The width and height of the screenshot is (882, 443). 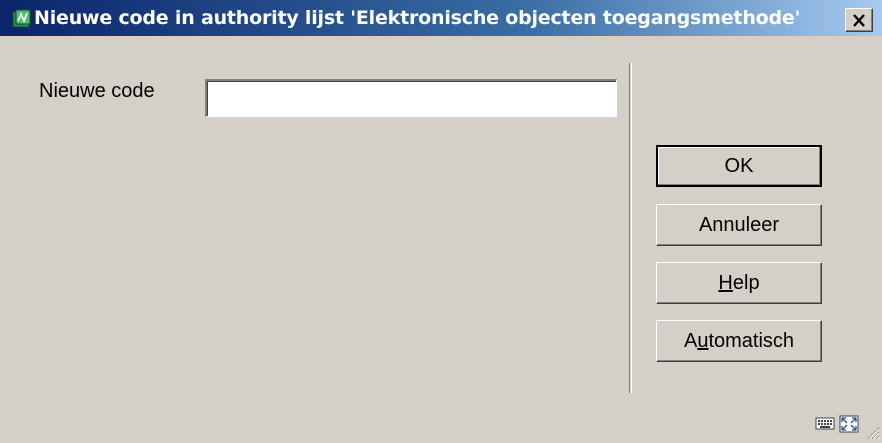 I want to click on close-icon, so click(x=859, y=20).